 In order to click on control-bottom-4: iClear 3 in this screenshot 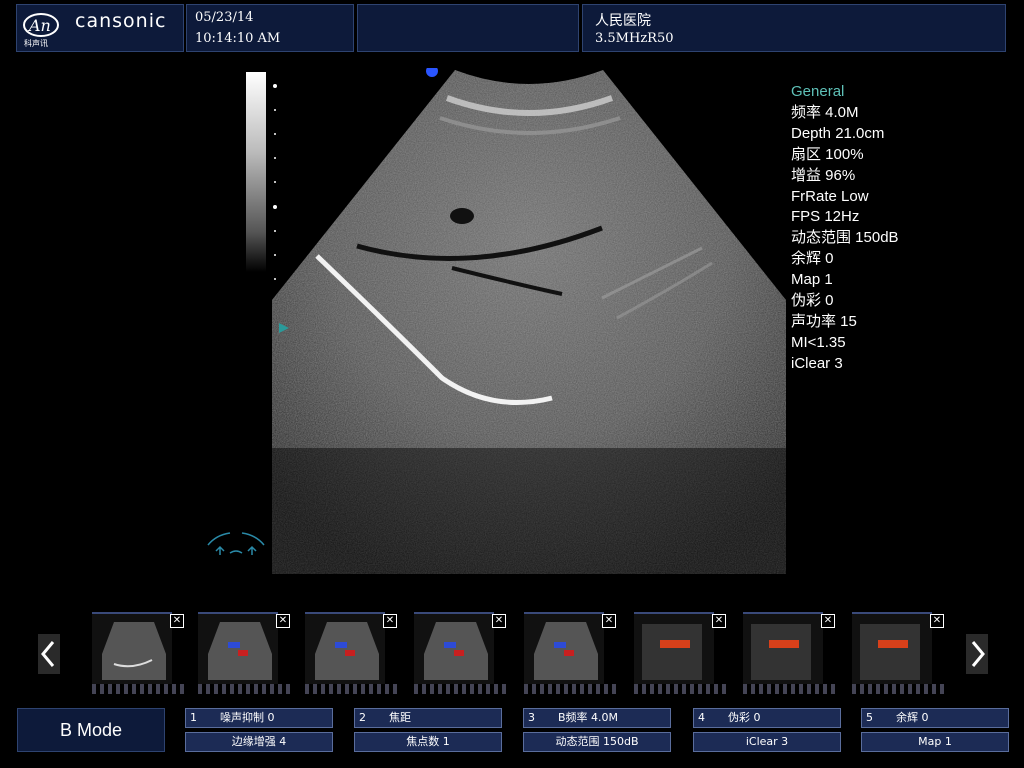, I will do `click(767, 742)`.